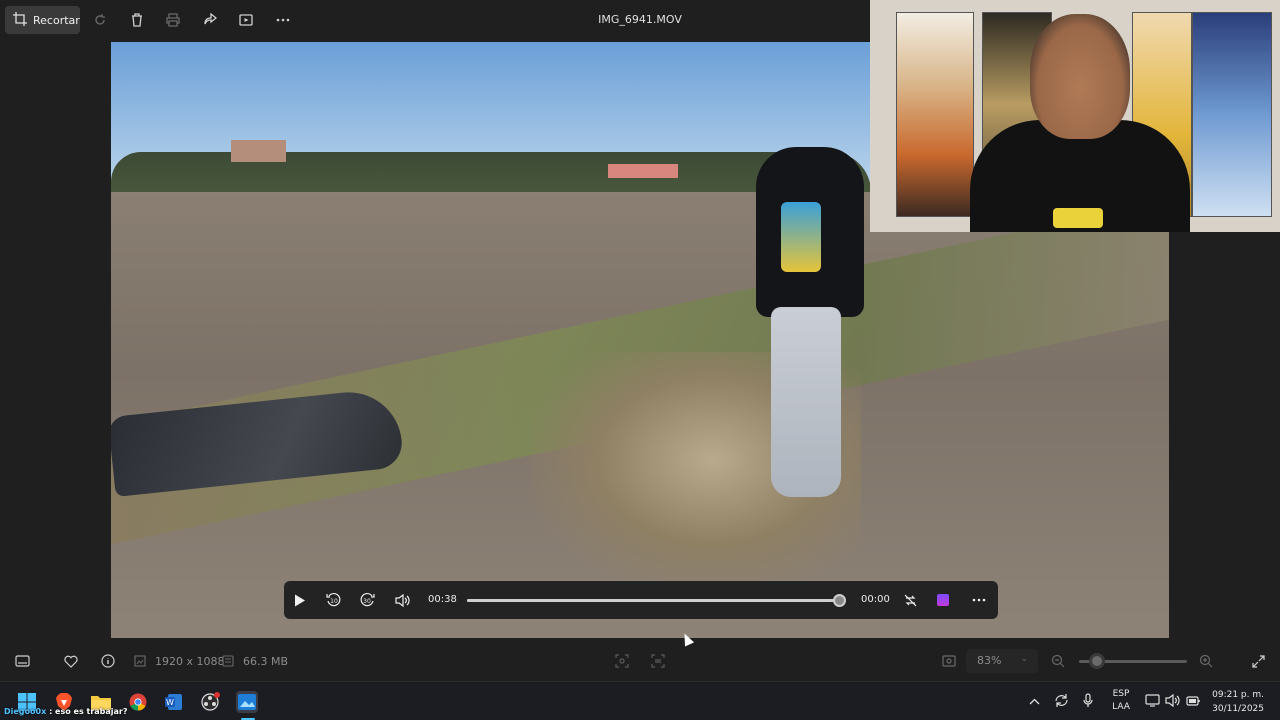  What do you see at coordinates (1193, 702) in the screenshot?
I see `battery-icon` at bounding box center [1193, 702].